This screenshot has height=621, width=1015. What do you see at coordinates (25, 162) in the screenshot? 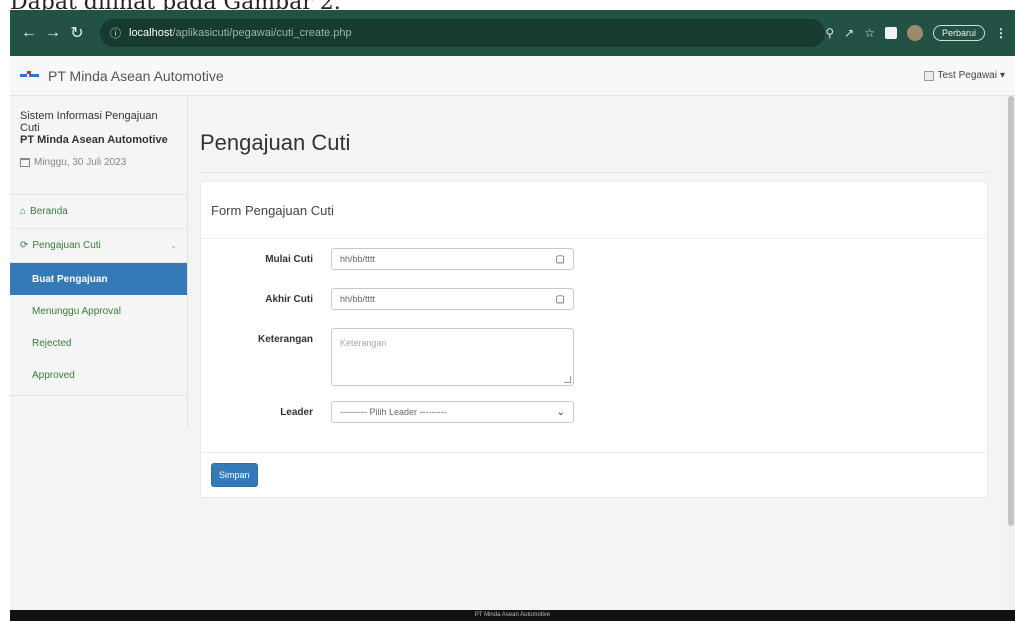
I see `calendar-icon` at bounding box center [25, 162].